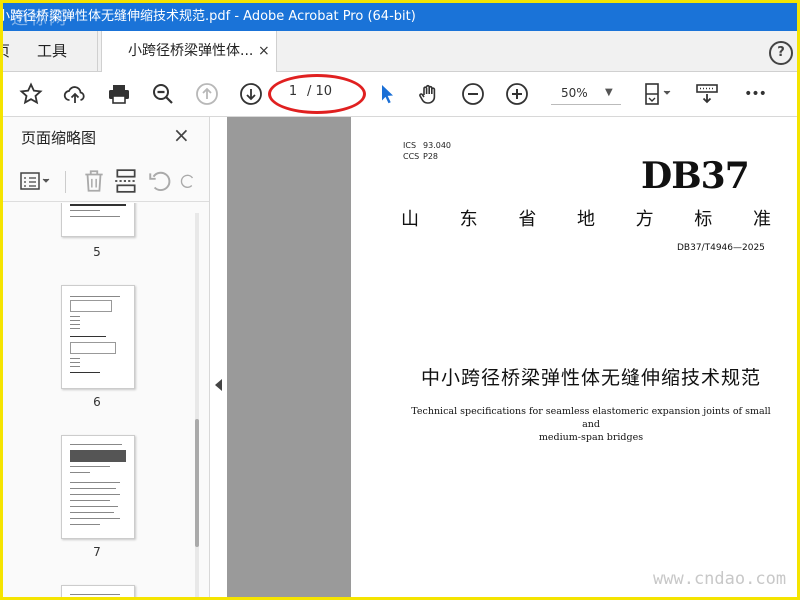  What do you see at coordinates (126, 181) in the screenshot?
I see `insert-page-icon` at bounding box center [126, 181].